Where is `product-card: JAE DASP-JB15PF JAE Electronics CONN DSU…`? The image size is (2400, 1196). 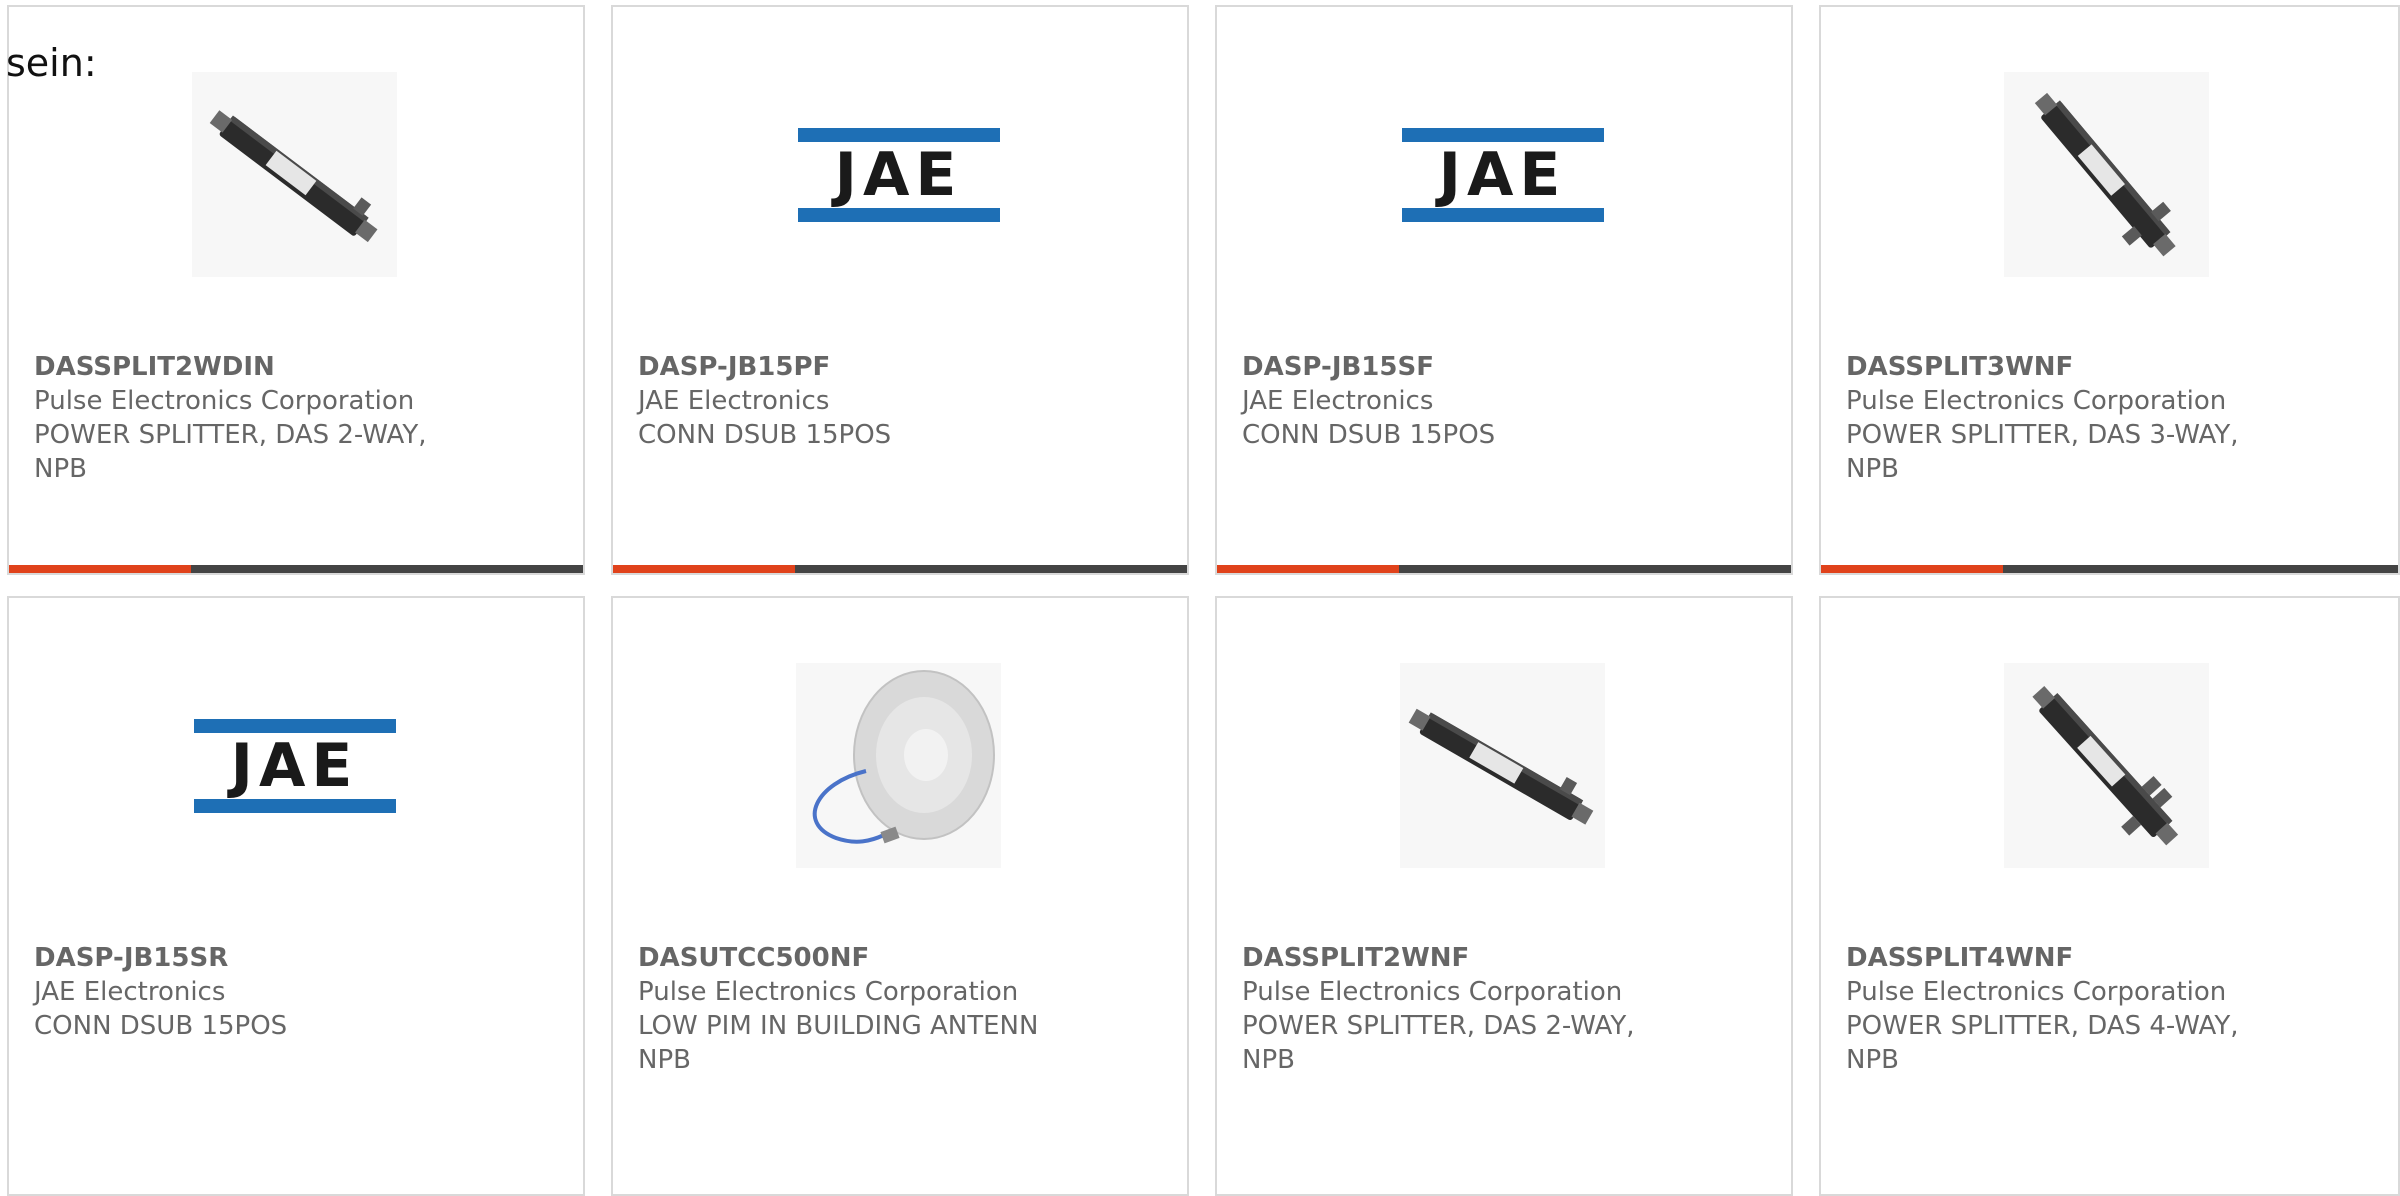 product-card: JAE DASP-JB15PF JAE Electronics CONN DSU… is located at coordinates (900, 290).